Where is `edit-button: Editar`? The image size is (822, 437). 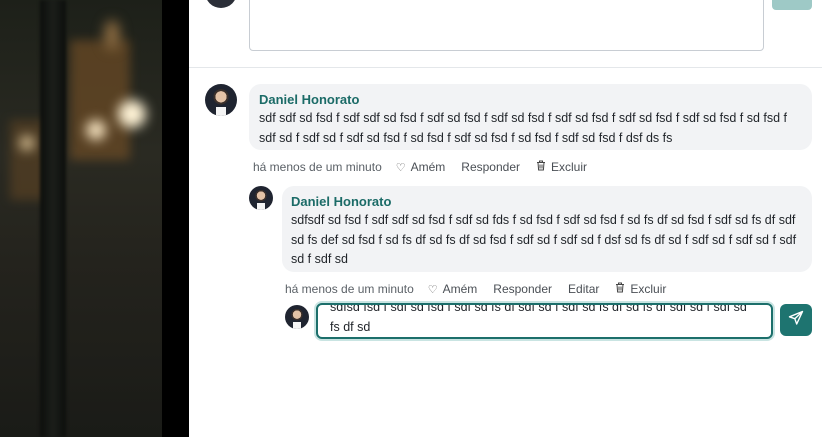
edit-button: Editar is located at coordinates (583, 289).